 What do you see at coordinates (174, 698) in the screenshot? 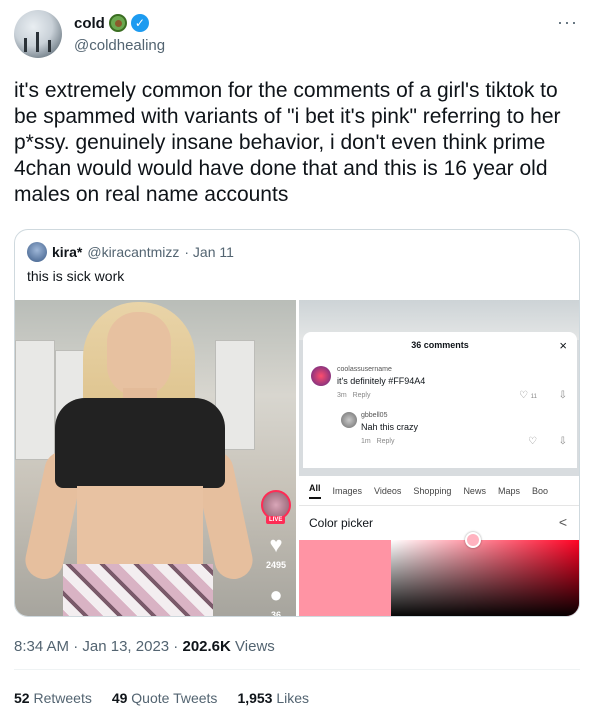
I see `quotes-label: Quote Tweets` at bounding box center [174, 698].